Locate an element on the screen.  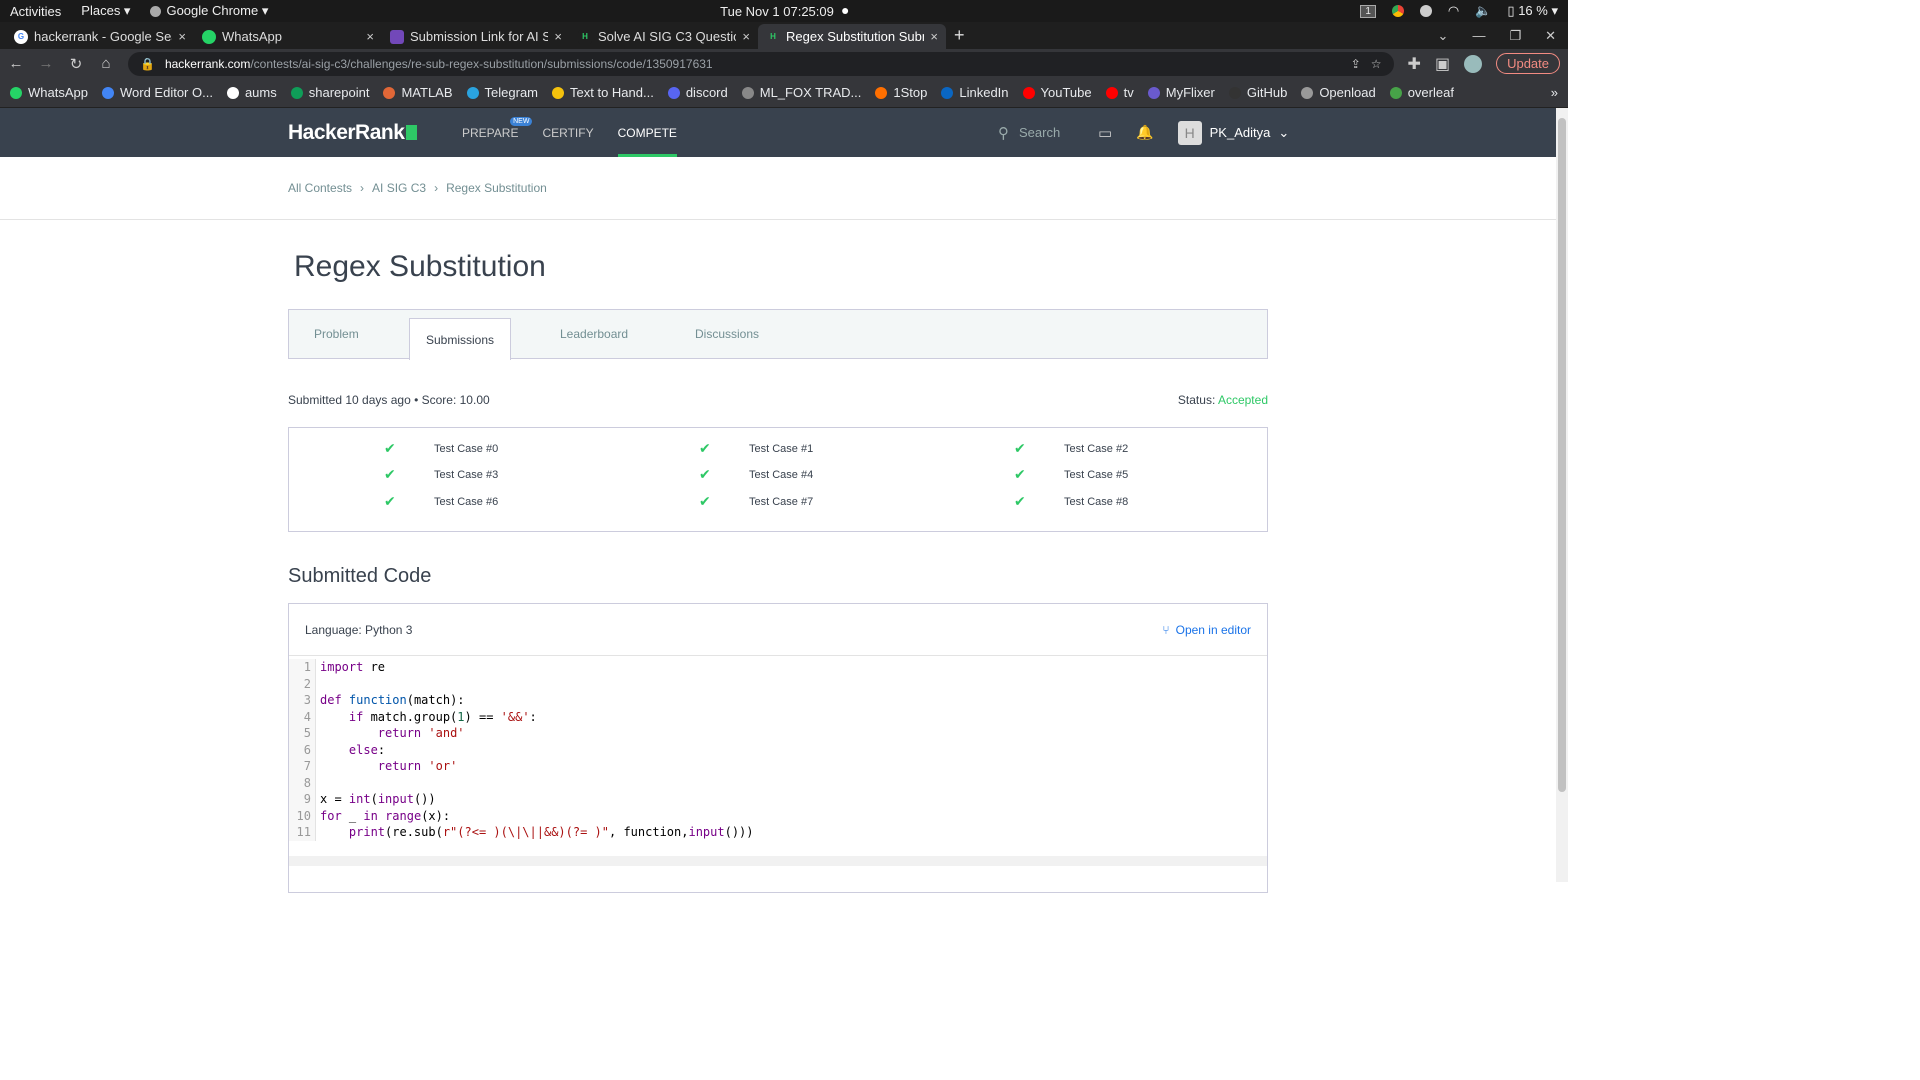
test-case-label: Test Case #1 is located at coordinates (781, 448).